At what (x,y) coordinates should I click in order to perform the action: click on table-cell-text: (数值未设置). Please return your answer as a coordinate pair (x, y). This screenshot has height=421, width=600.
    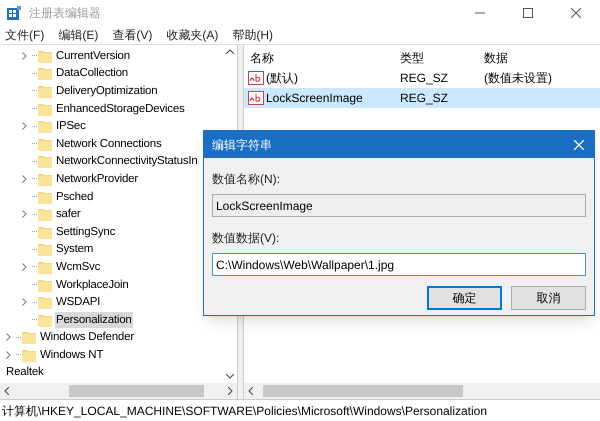
    Looking at the image, I should click on (518, 78).